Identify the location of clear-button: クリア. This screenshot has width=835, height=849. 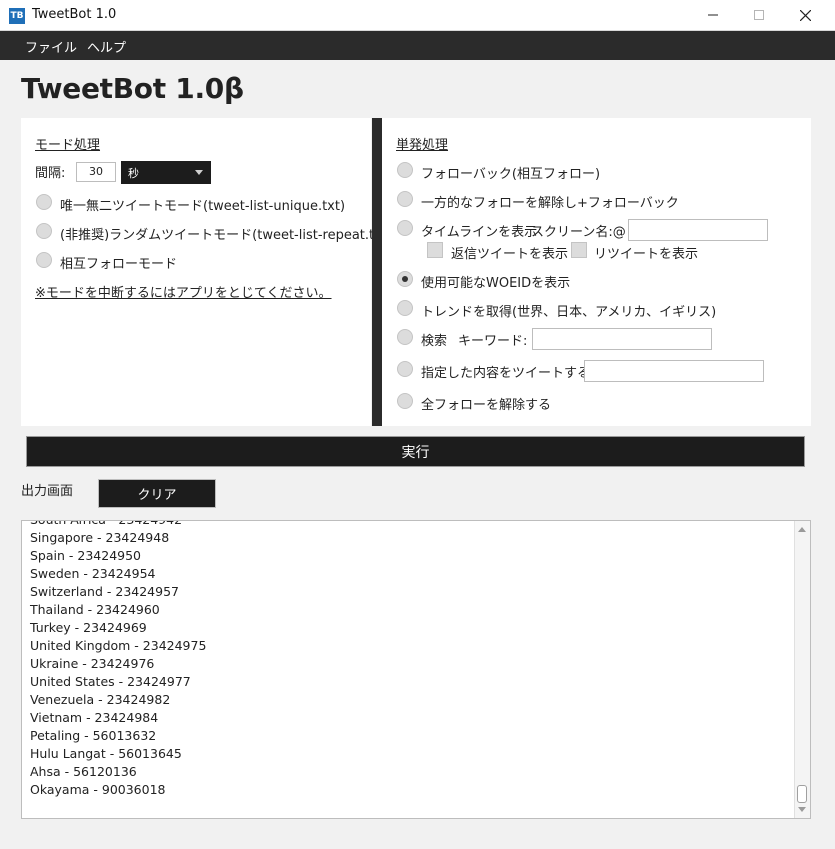
(157, 493).